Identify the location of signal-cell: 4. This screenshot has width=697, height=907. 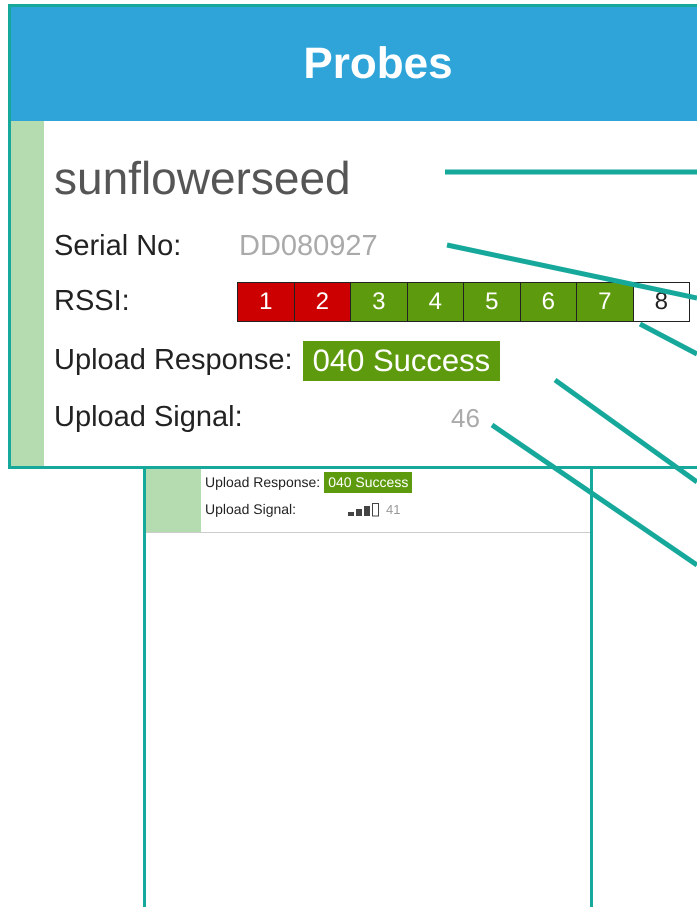
(435, 302).